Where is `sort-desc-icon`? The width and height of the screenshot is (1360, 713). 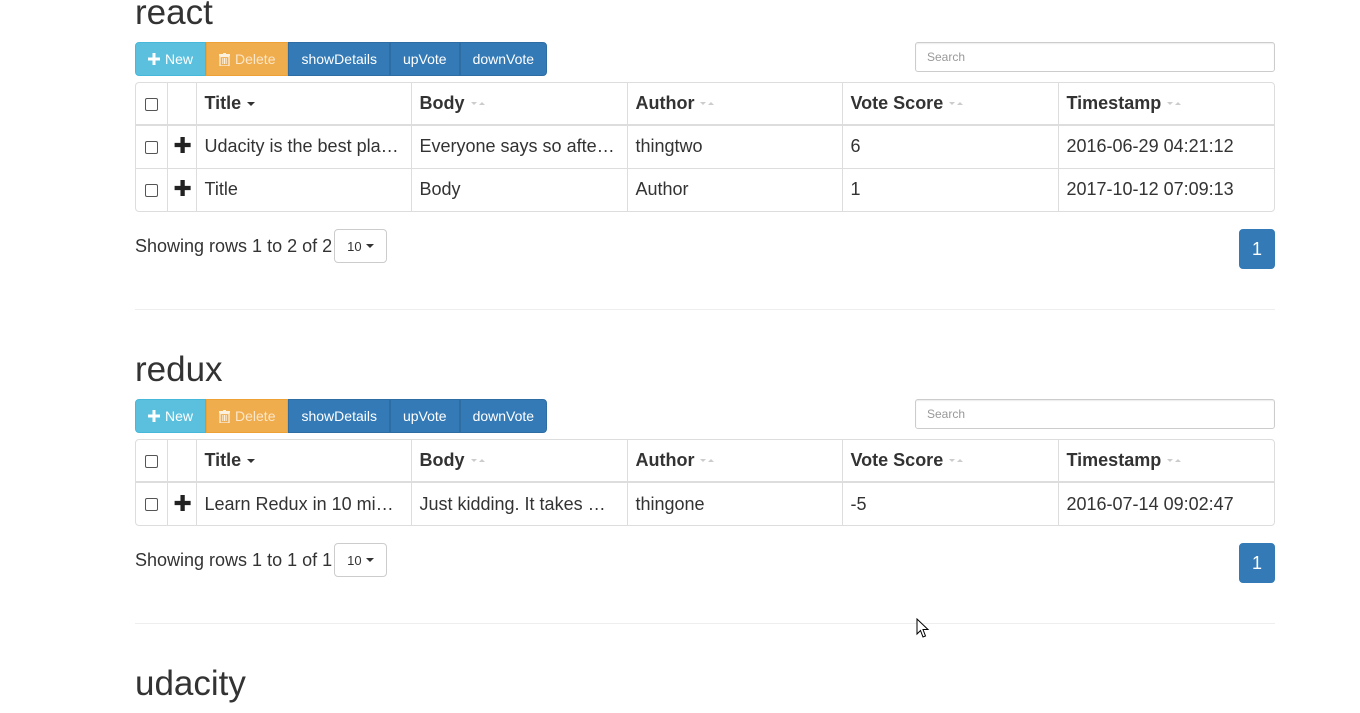
sort-desc-icon is located at coordinates (251, 104).